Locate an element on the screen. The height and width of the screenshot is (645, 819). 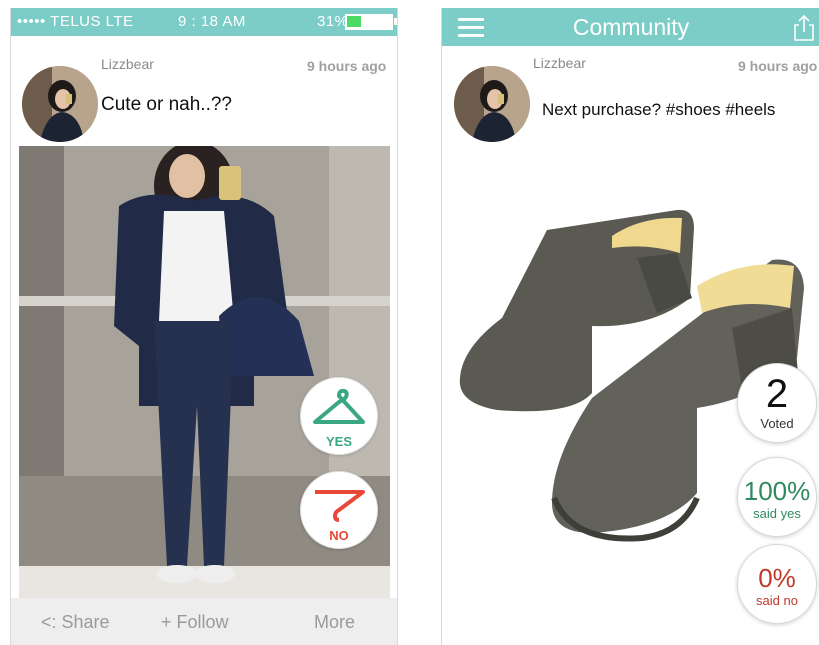
status-bar: ••••• TELUS LTE 9 : 18 AM 31% is located at coordinates (204, 22).